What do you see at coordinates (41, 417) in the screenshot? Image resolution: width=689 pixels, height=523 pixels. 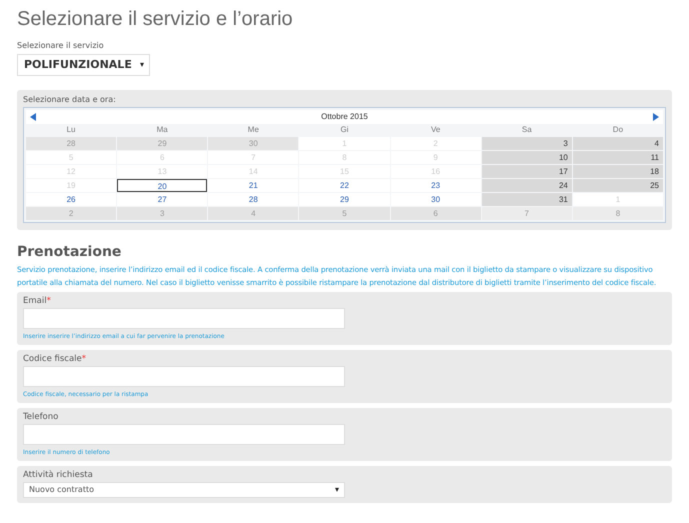 I see `field-label: Telefono` at bounding box center [41, 417].